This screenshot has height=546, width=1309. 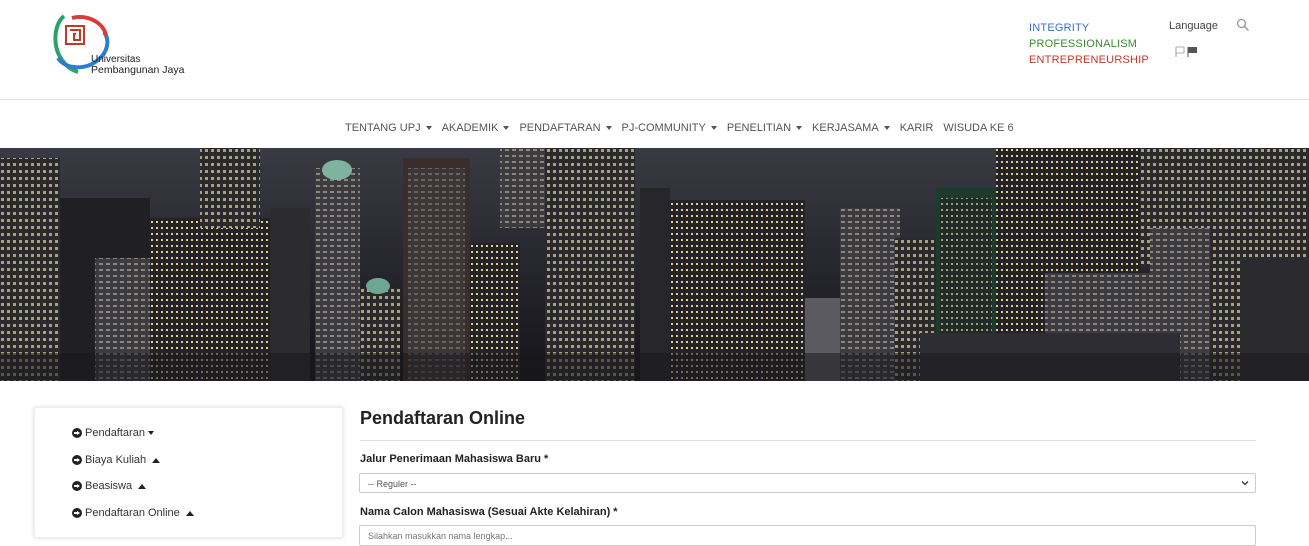 I want to click on jalur-selected-value: -- Reguler --, so click(x=392, y=484).